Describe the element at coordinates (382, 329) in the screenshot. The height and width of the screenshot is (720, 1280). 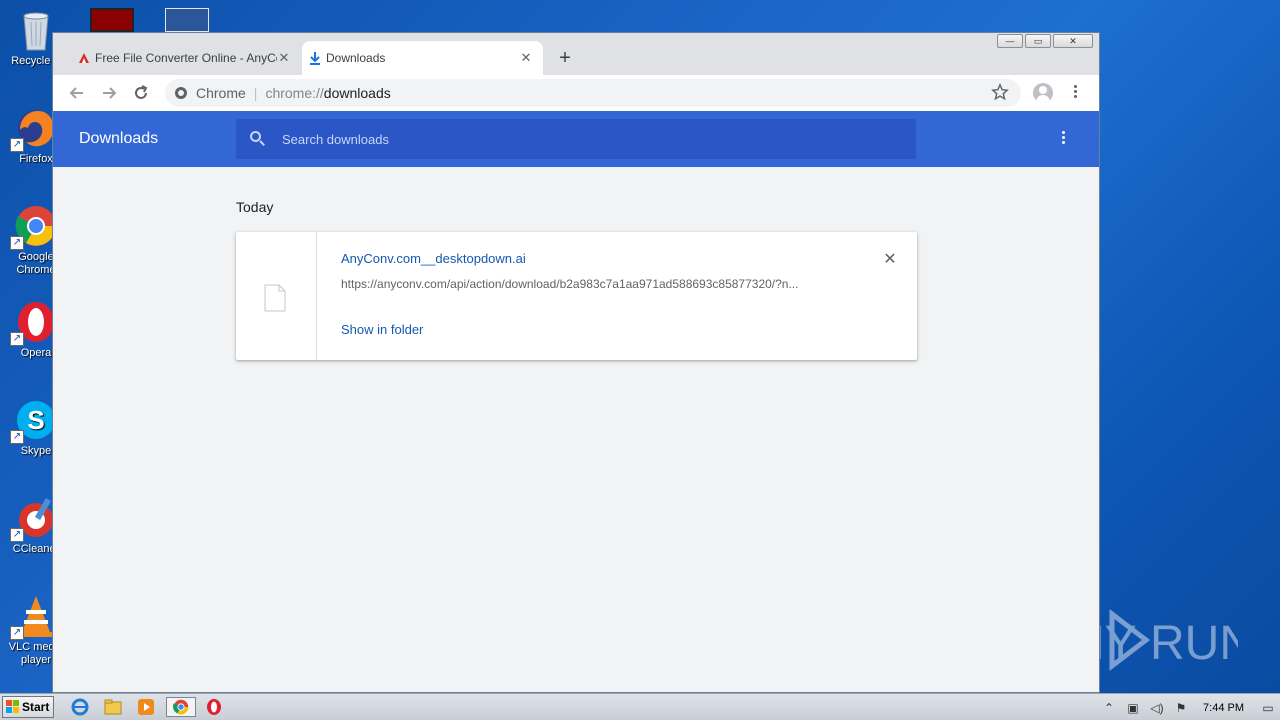
I see `show-in-folder-link: Show in folder` at that location.